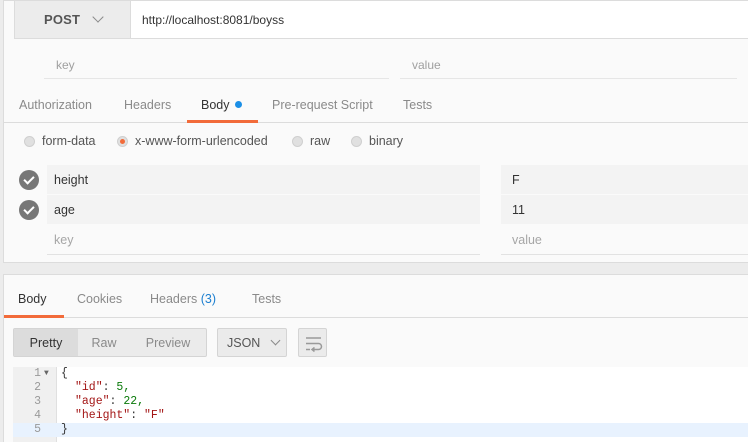 The height and width of the screenshot is (442, 748). What do you see at coordinates (266, 299) in the screenshot?
I see `tab-response-tests: Tests` at bounding box center [266, 299].